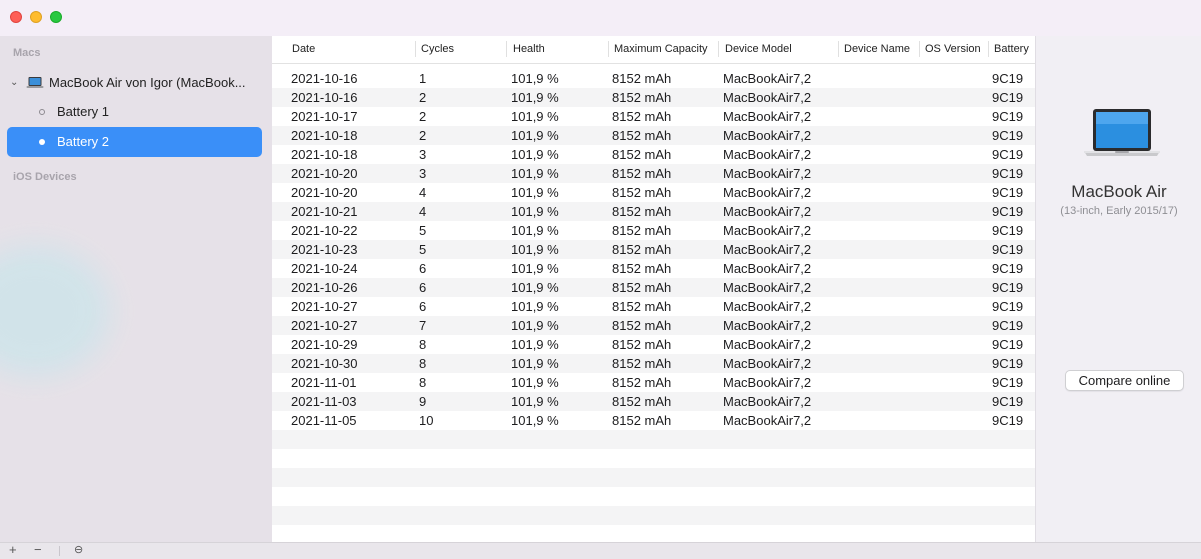 This screenshot has width=1201, height=559. I want to click on sidebar-item-label: Battery 2, so click(83, 141).